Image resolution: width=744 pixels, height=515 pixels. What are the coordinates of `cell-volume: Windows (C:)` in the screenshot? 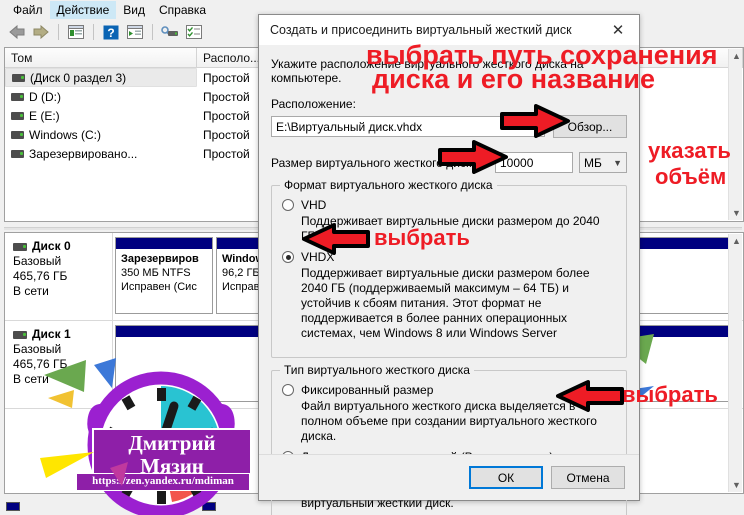 It's located at (65, 134).